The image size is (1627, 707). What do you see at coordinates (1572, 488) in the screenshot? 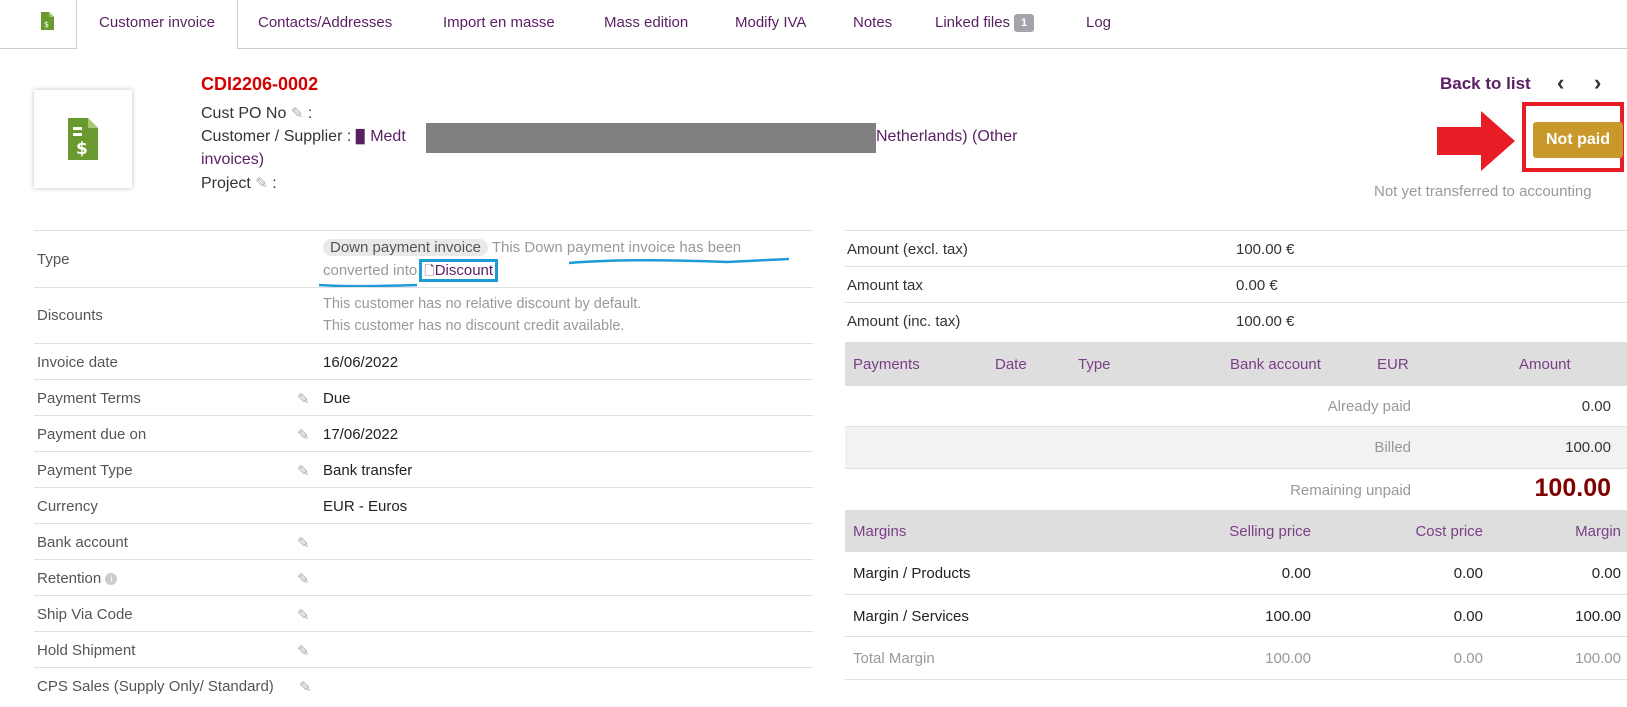
I see `remaining-value: 100.00` at bounding box center [1572, 488].